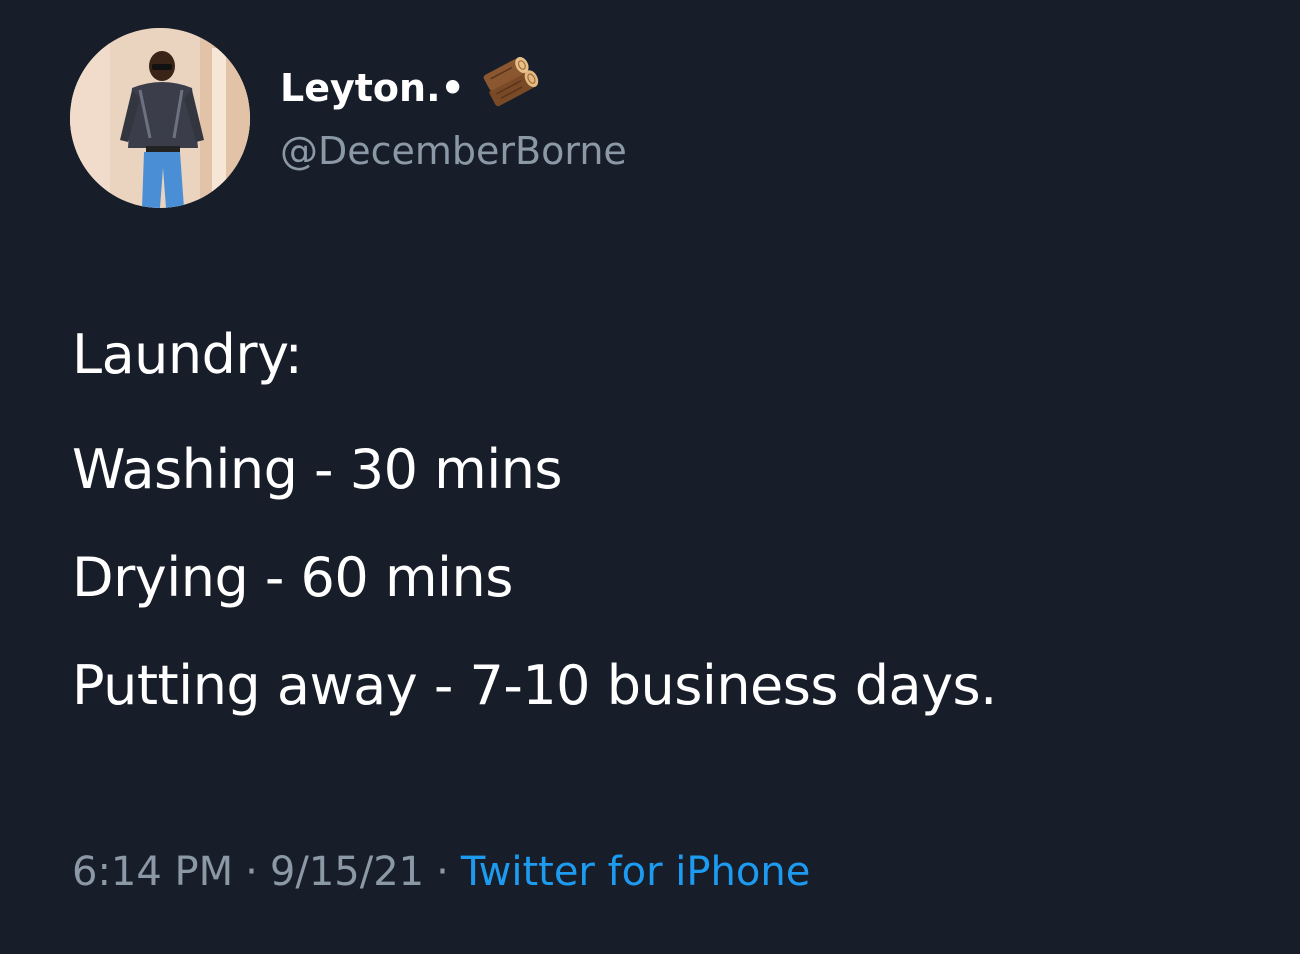 Image resolution: width=1300 pixels, height=954 pixels. I want to click on tweet-line-putting-away: Putting away - 7-10 business days., so click(534, 685).